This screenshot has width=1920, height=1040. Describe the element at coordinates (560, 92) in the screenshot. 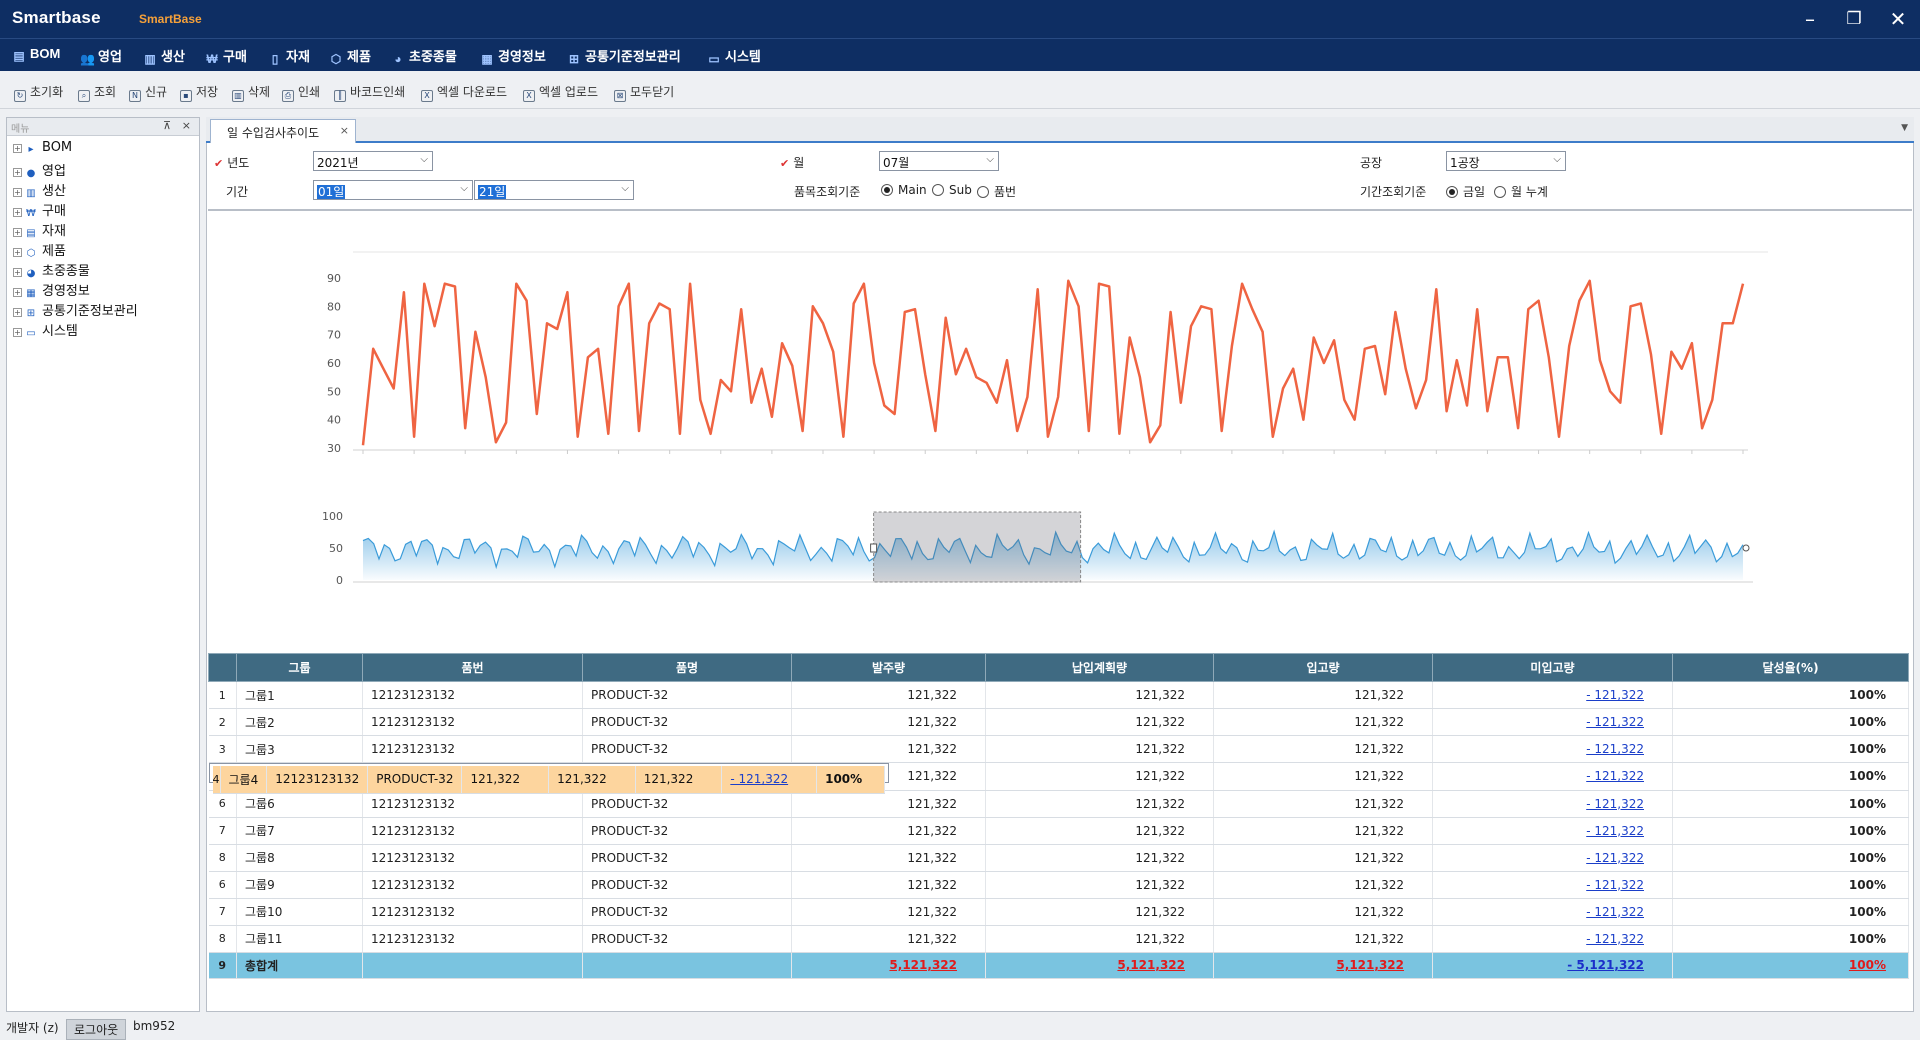

I see `excel-upload-button: X 엑셀 업로드` at that location.